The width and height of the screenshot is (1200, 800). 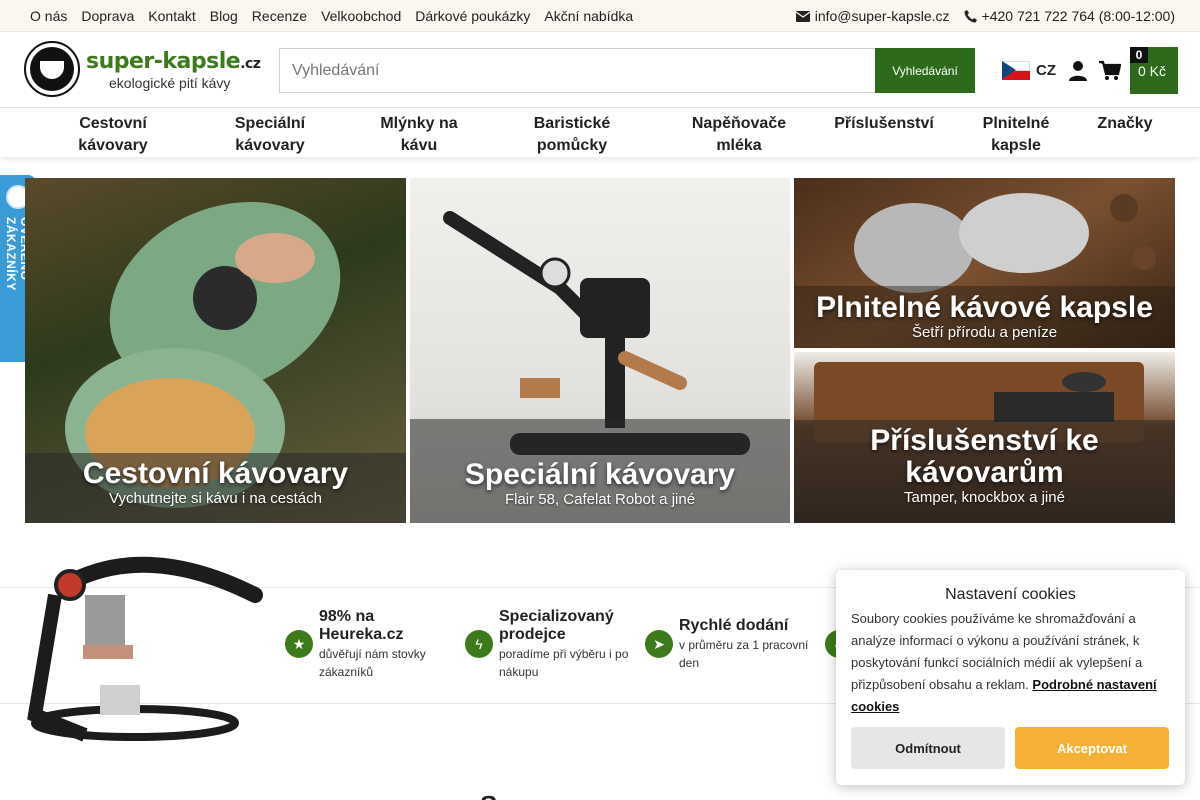 I want to click on feature-title: Specializovaný prodejce, so click(x=556, y=625).